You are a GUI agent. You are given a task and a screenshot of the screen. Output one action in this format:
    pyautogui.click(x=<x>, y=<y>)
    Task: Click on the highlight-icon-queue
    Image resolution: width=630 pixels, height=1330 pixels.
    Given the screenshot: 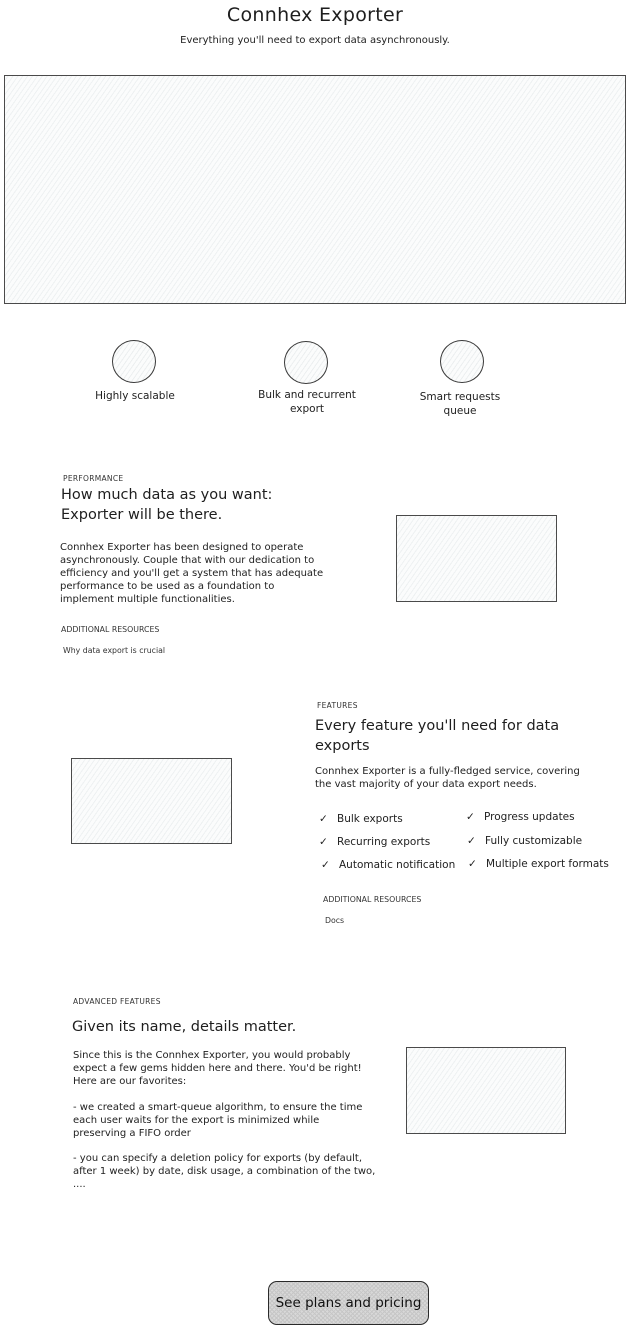 What is the action you would take?
    pyautogui.click(x=462, y=361)
    